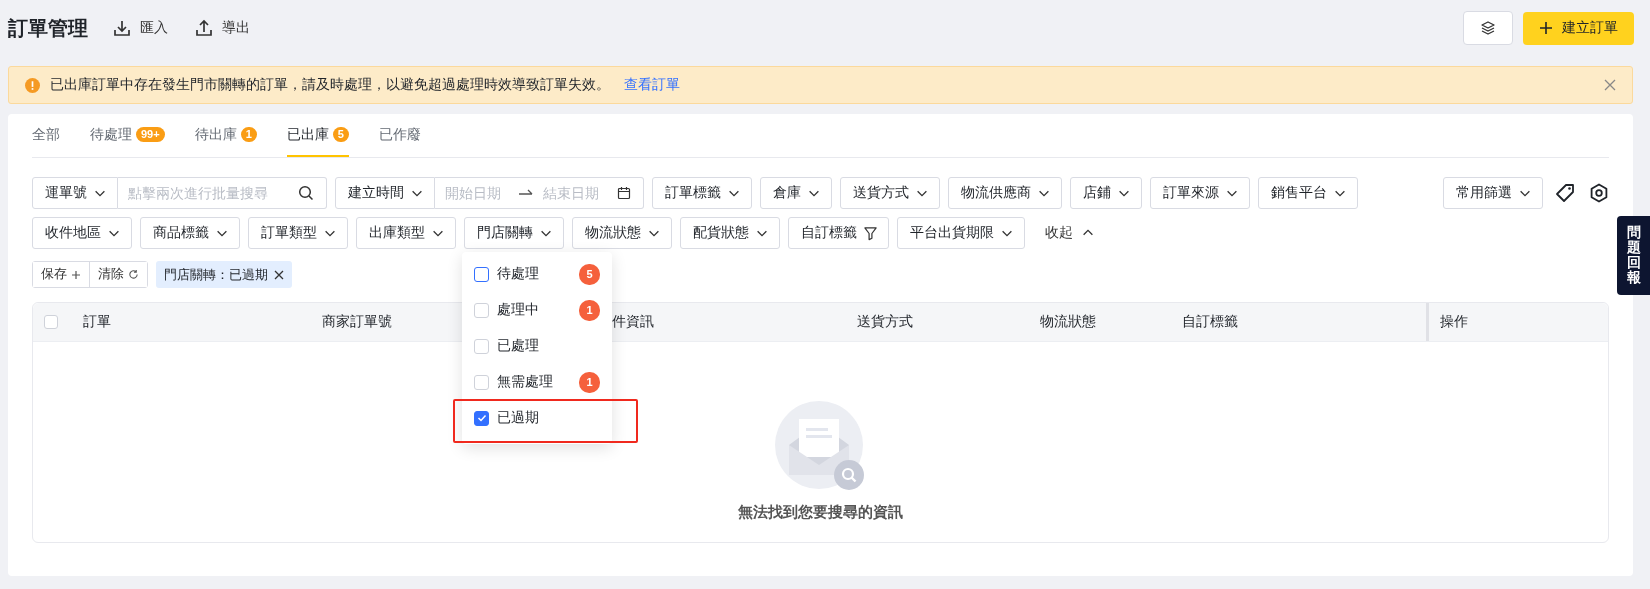 Image resolution: width=1650 pixels, height=589 pixels. I want to click on menu-option: 已過期, so click(537, 418).